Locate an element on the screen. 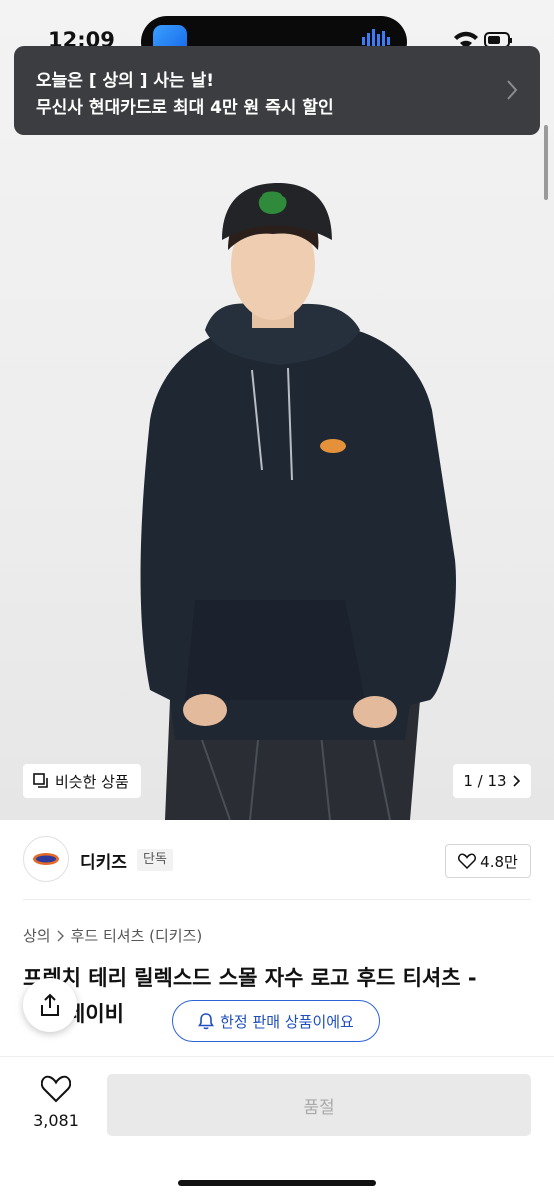 This screenshot has height=1201, width=554. similar-products-button: 비슷한 상품 is located at coordinates (82, 781).